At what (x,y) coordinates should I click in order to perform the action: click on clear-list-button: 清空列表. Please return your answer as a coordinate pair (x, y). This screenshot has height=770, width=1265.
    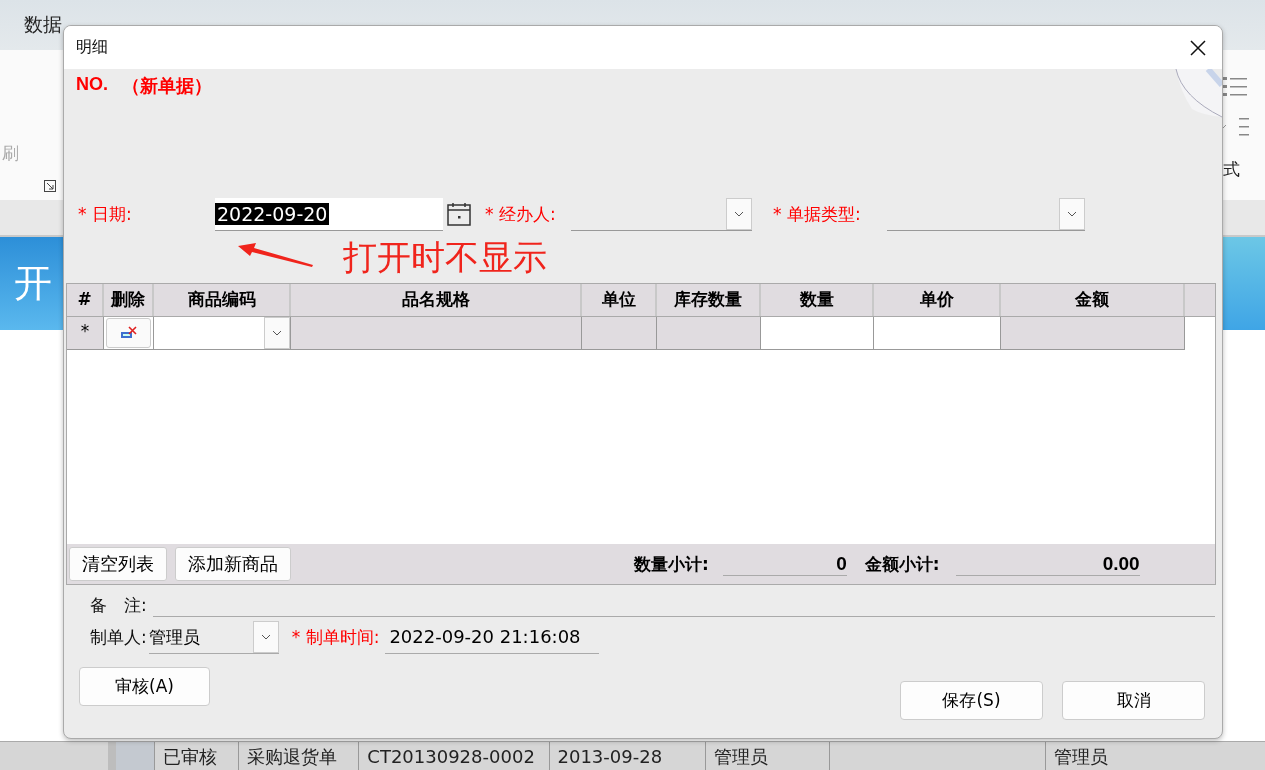
    Looking at the image, I should click on (118, 564).